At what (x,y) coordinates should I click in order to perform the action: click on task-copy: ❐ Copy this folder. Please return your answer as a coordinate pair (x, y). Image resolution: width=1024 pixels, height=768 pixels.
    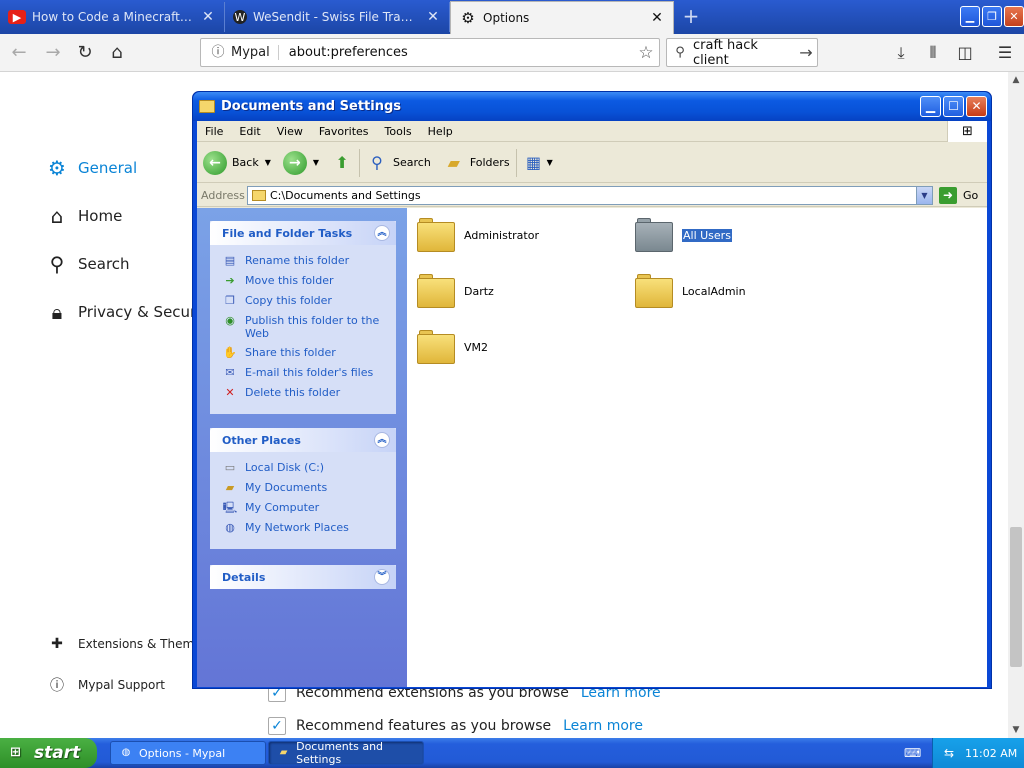
    Looking at the image, I should click on (304, 301).